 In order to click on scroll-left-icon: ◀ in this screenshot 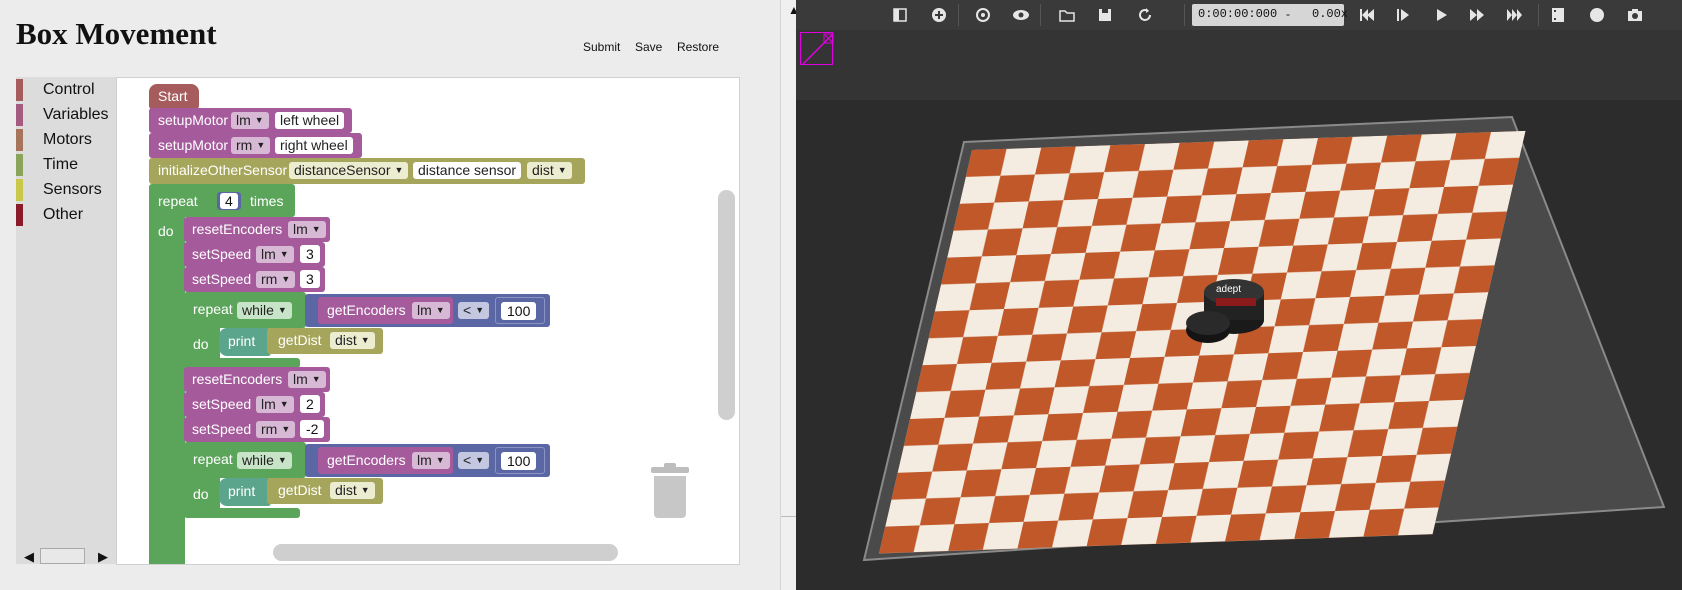, I will do `click(29, 557)`.